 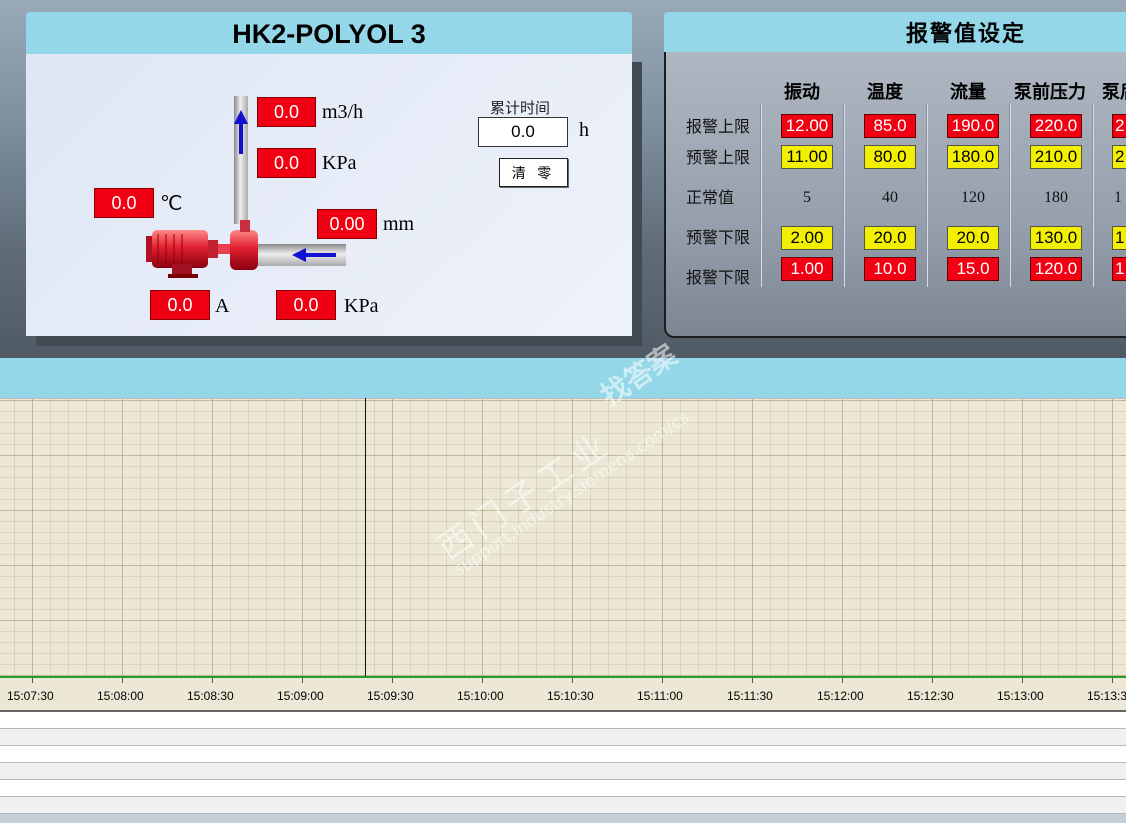 What do you see at coordinates (807, 197) in the screenshot?
I see `vibration-normal: 5` at bounding box center [807, 197].